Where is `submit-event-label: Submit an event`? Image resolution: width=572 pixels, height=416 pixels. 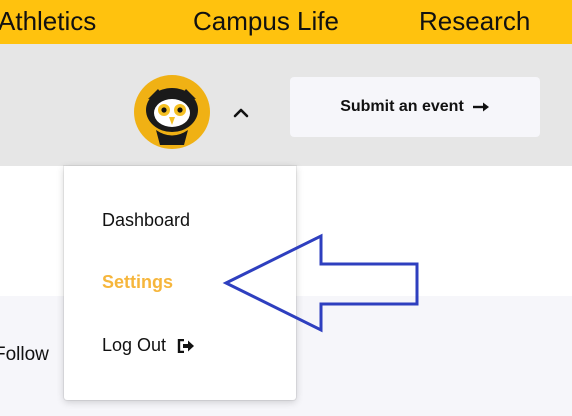
submit-event-label: Submit an event is located at coordinates (402, 106).